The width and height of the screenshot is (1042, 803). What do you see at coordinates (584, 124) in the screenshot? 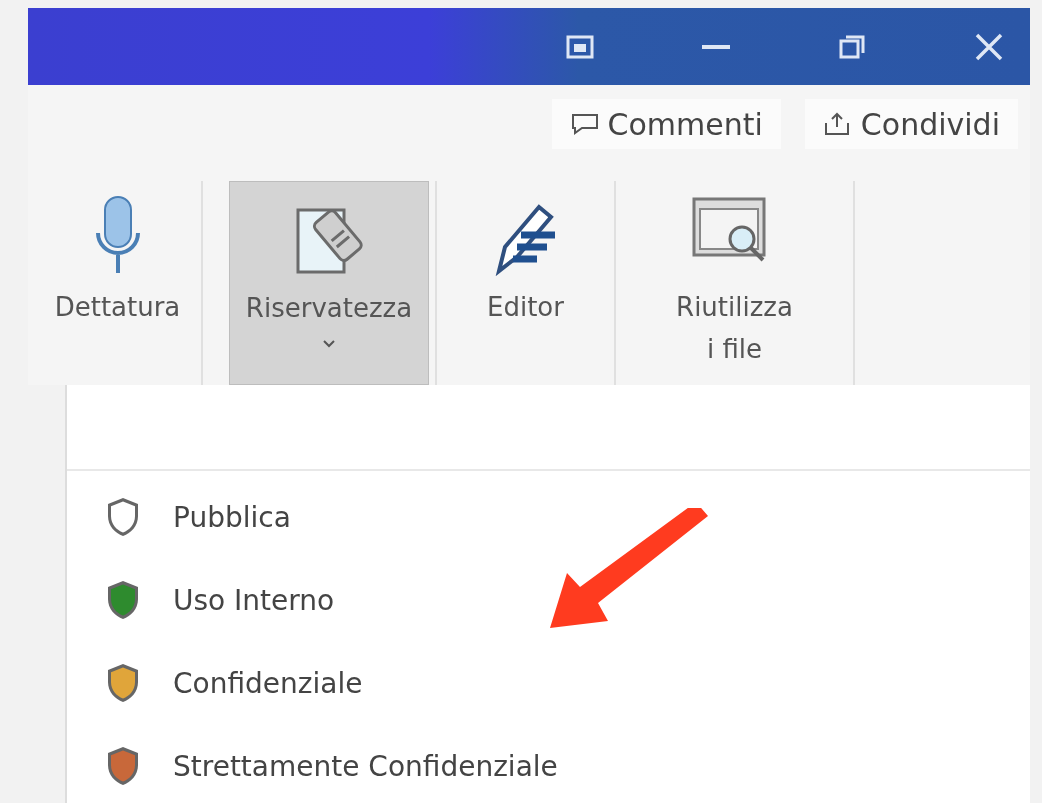
I see `comment-icon` at bounding box center [584, 124].